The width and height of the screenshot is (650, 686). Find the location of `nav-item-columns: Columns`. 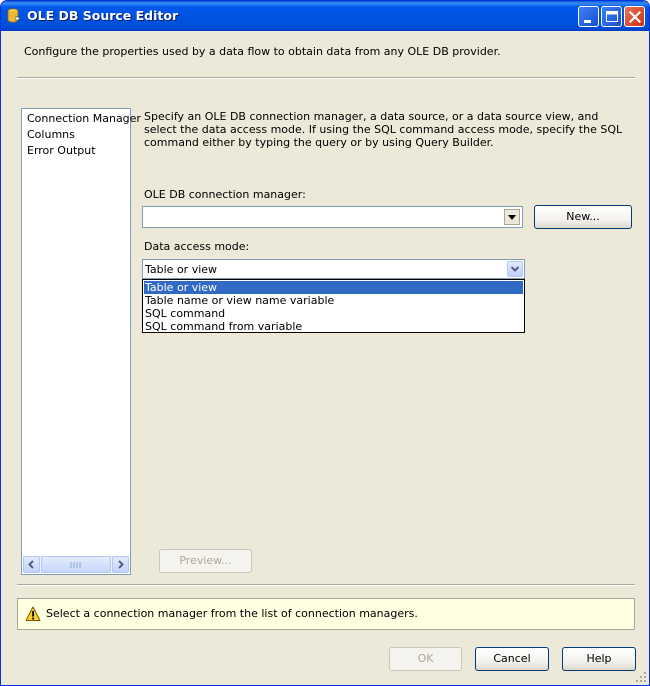

nav-item-columns: Columns is located at coordinates (51, 134).